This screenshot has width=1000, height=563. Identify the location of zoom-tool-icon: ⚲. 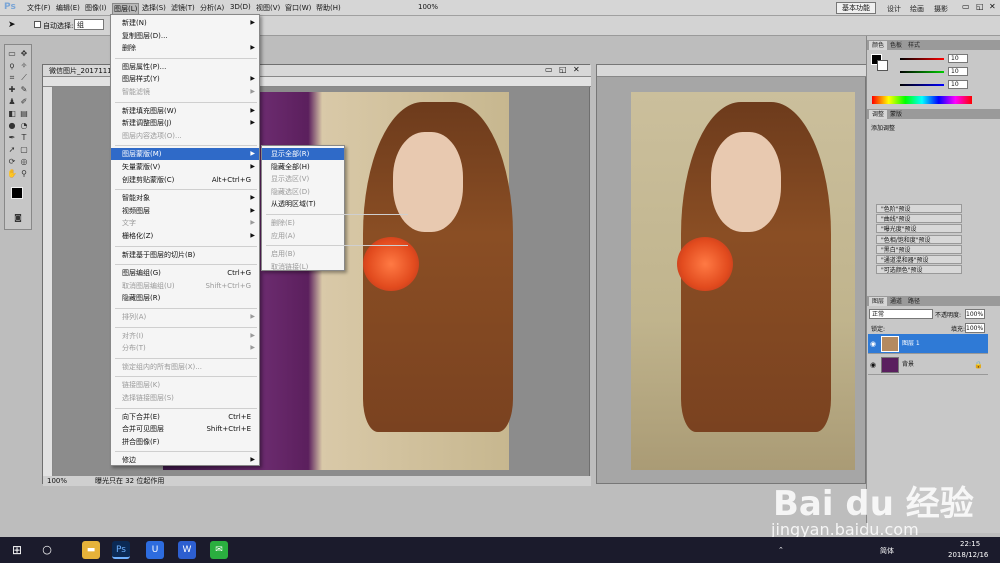
(24, 173).